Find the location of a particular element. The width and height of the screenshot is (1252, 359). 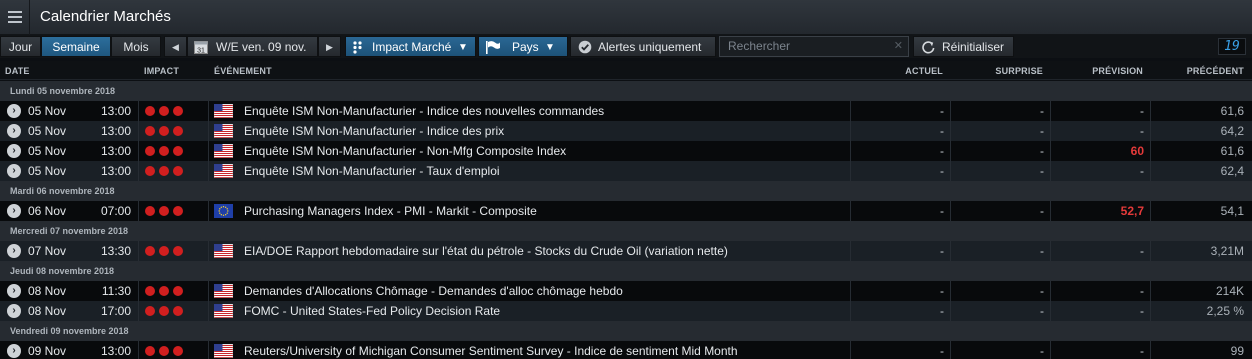

day-group-header: Vendredi 09 novembre 2018 is located at coordinates (626, 331).